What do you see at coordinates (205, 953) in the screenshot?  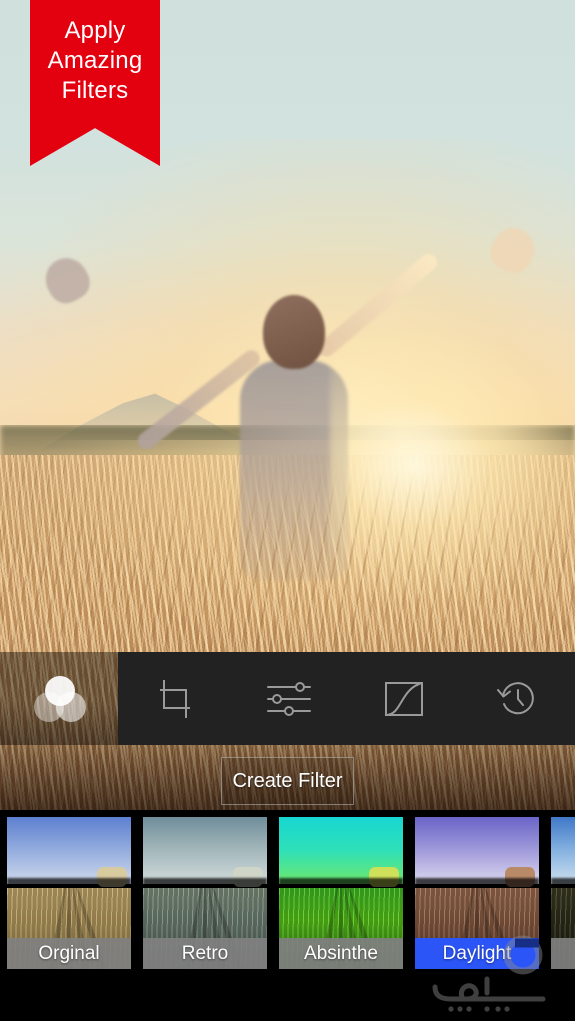 I see `filter-label: Retro` at bounding box center [205, 953].